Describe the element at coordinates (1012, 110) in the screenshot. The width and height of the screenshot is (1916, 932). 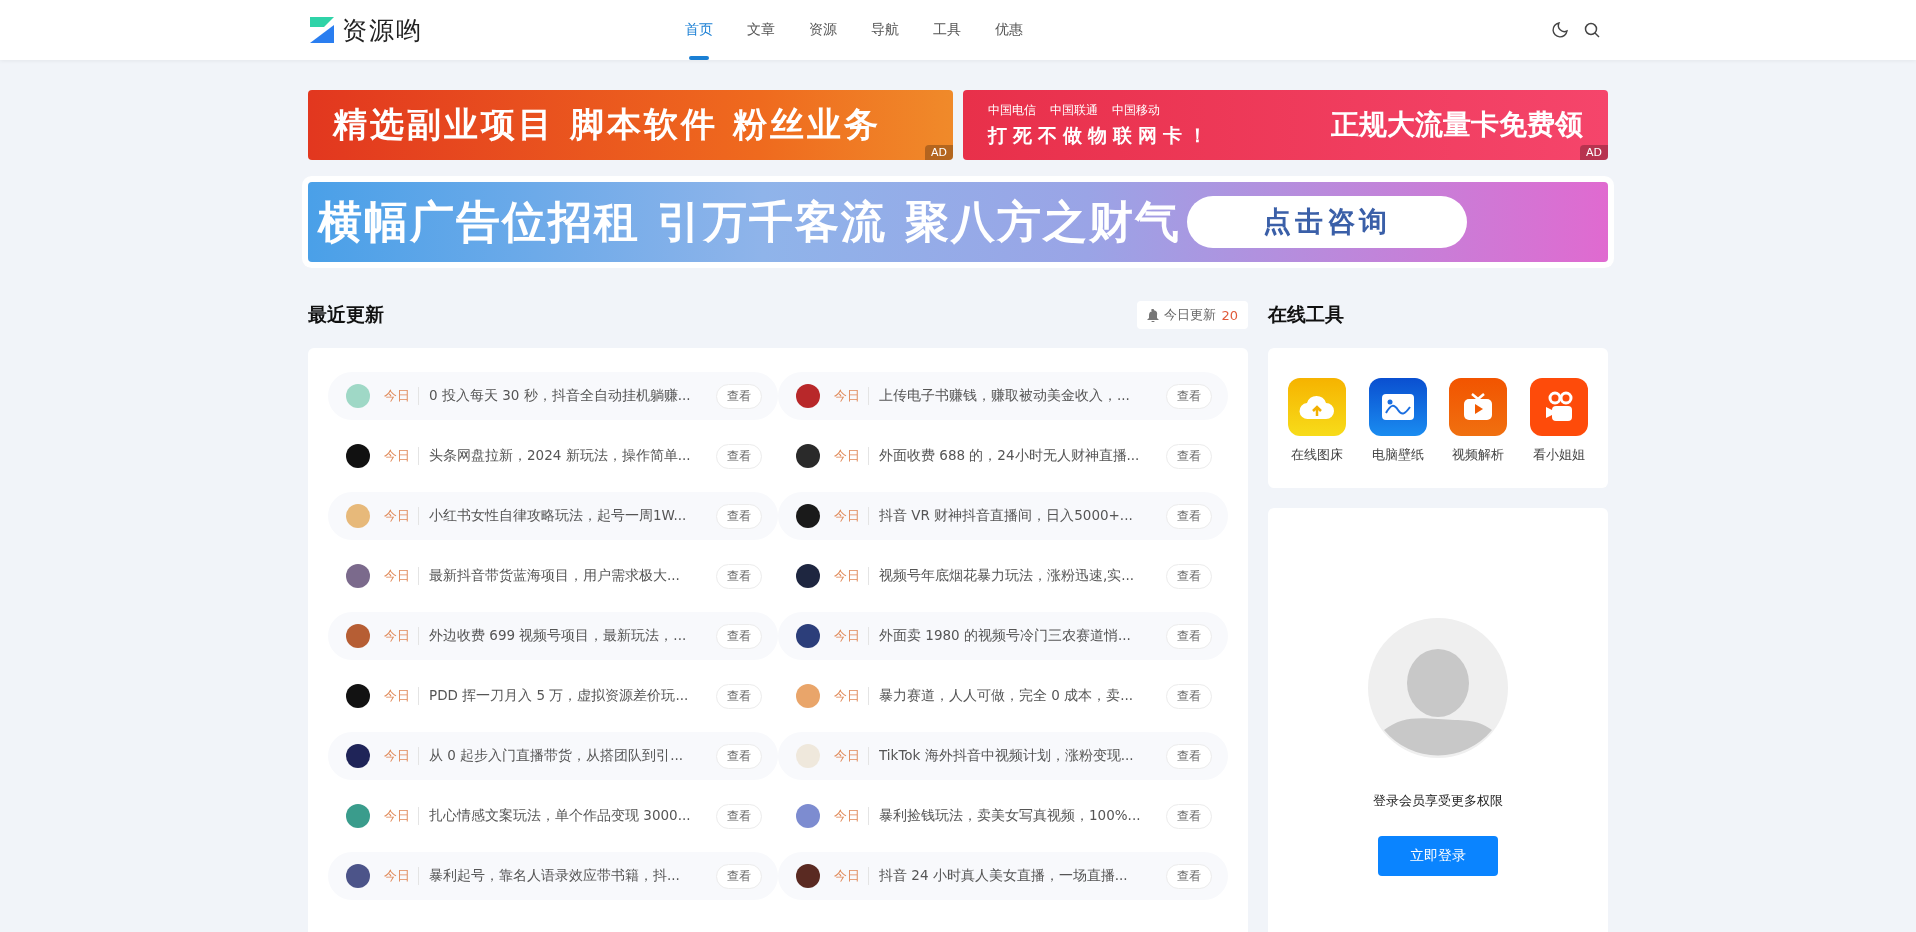
I see `carrier-logo-text: 中国电信` at that location.